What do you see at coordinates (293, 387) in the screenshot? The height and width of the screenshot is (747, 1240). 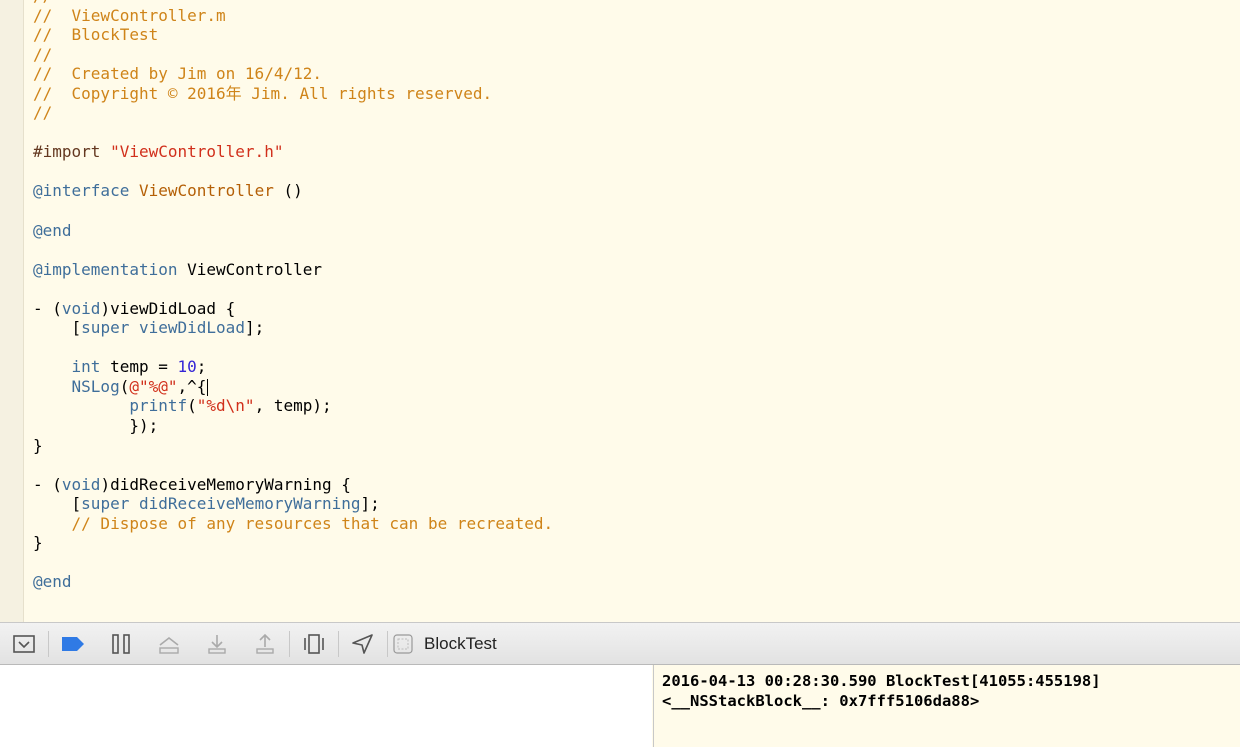 I see `code-line: NSLog(@"%@",^{` at bounding box center [293, 387].